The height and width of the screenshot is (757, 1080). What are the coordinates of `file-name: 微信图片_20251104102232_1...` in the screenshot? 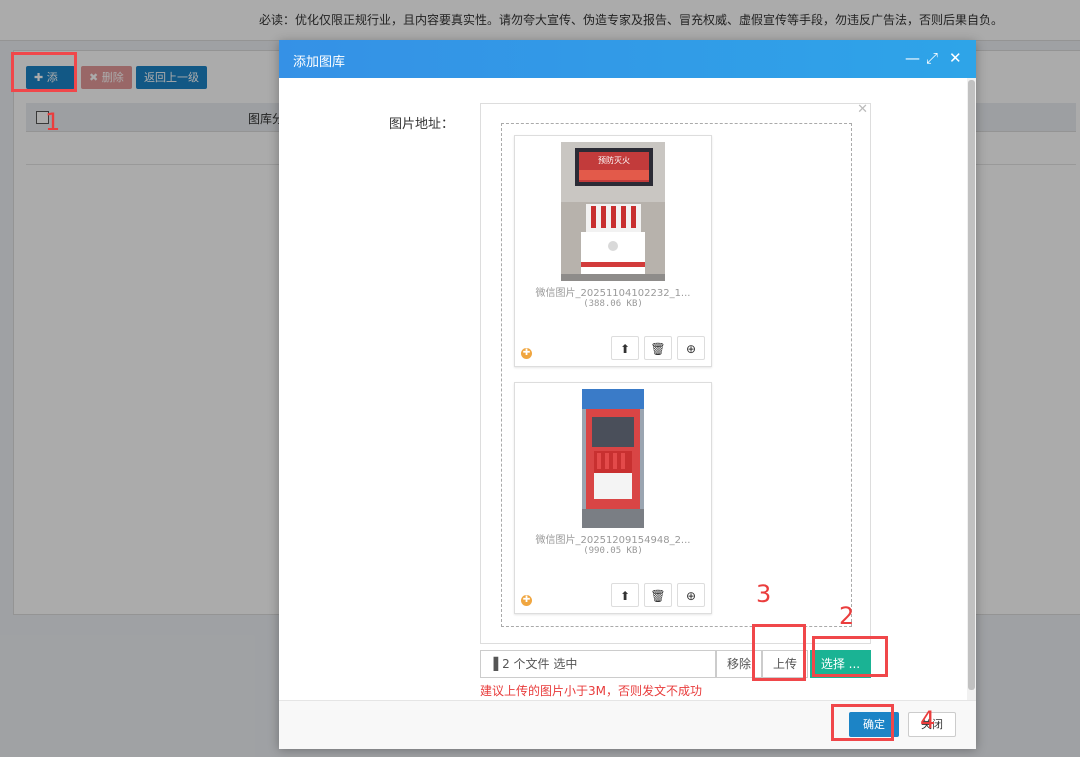 It's located at (613, 293).